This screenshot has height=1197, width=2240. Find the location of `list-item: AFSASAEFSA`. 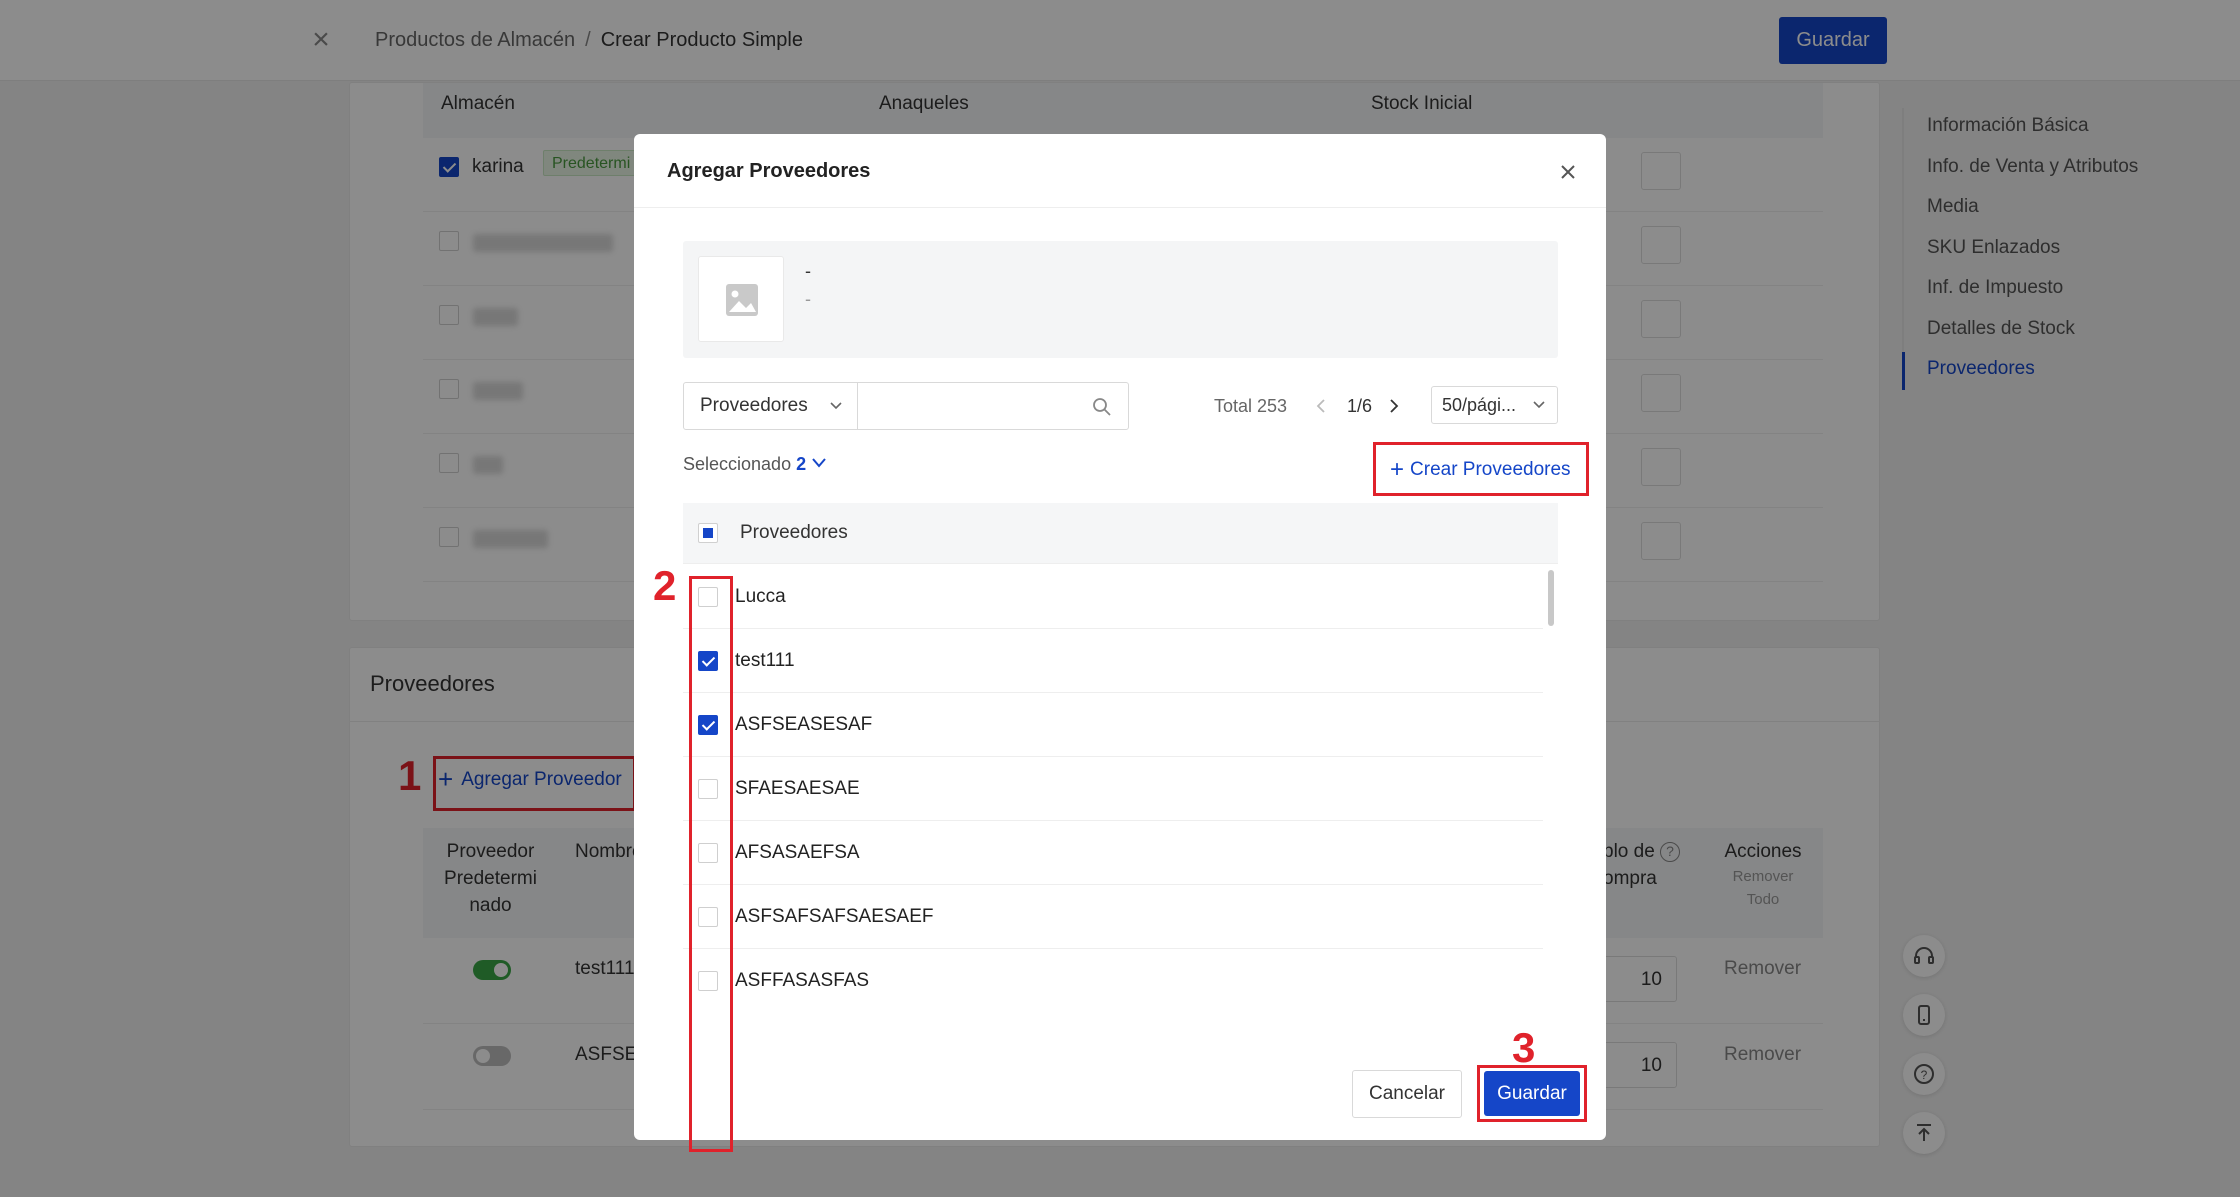

list-item: AFSASAEFSA is located at coordinates (1113, 853).